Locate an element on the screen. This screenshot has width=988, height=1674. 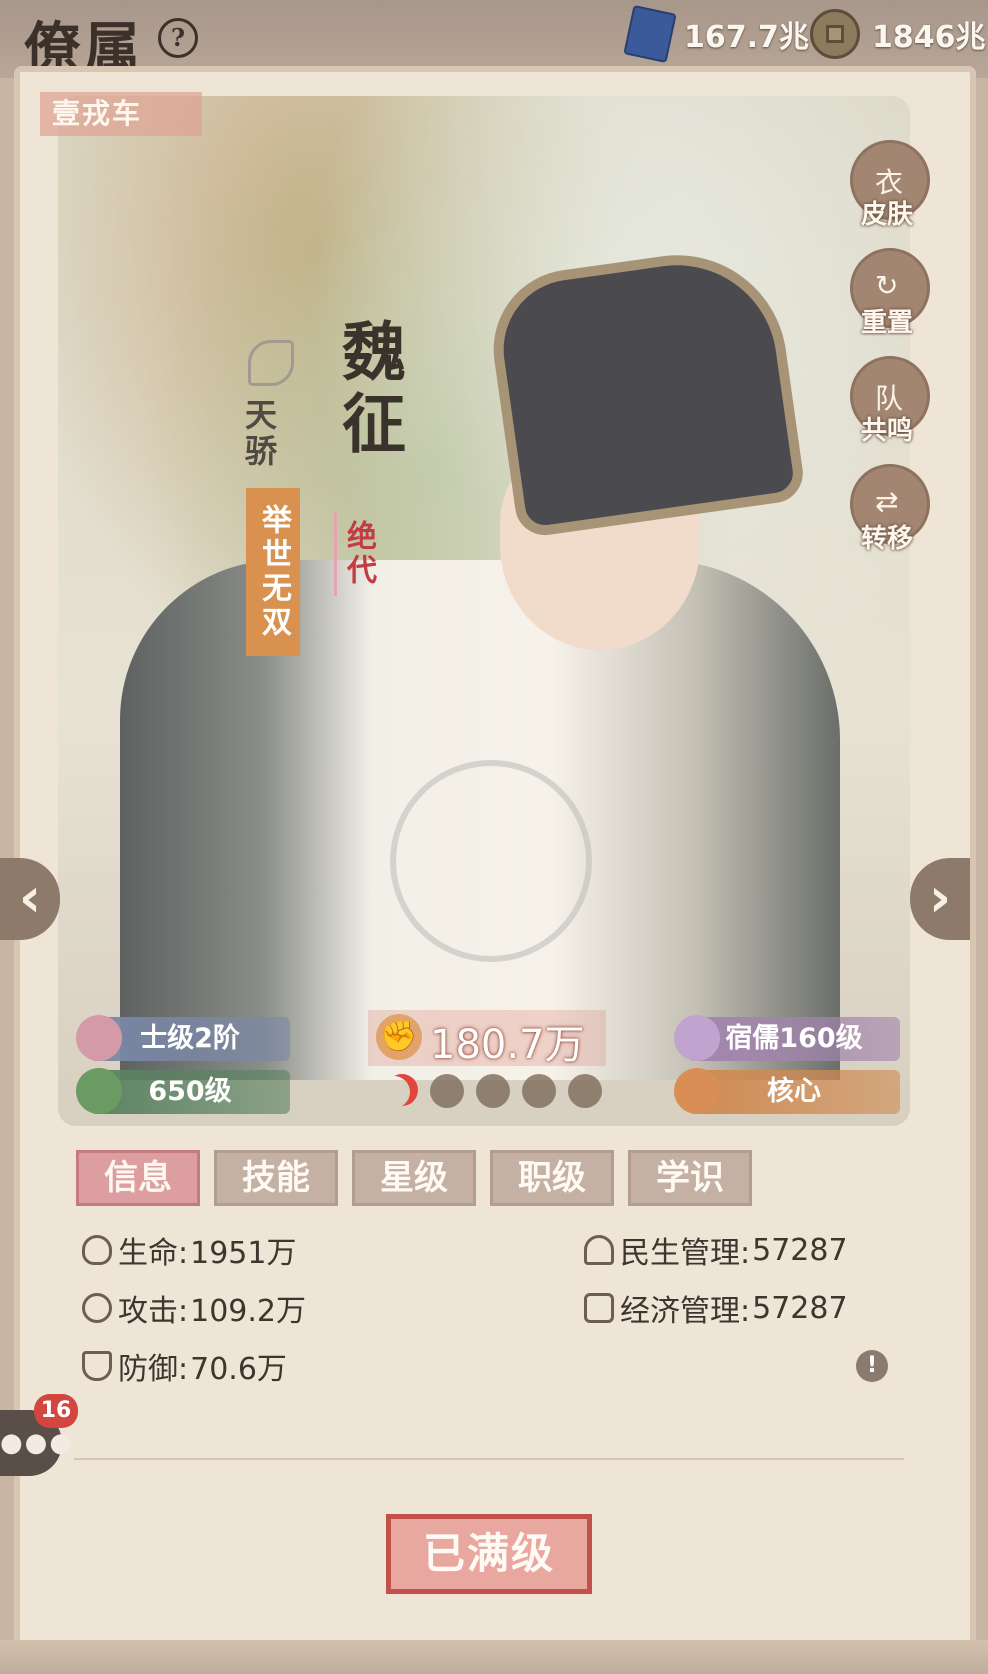
character-title: 天骄 is located at coordinates (259, 434).